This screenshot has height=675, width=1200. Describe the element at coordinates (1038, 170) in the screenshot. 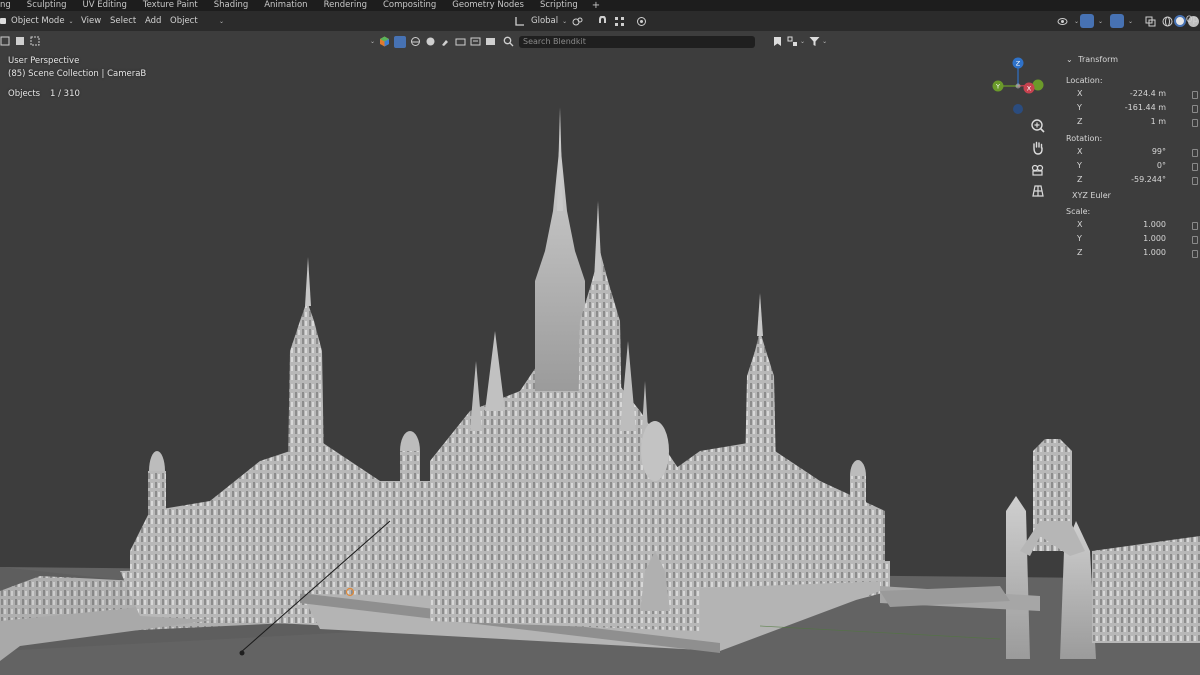

I see `camera-view-icon` at that location.